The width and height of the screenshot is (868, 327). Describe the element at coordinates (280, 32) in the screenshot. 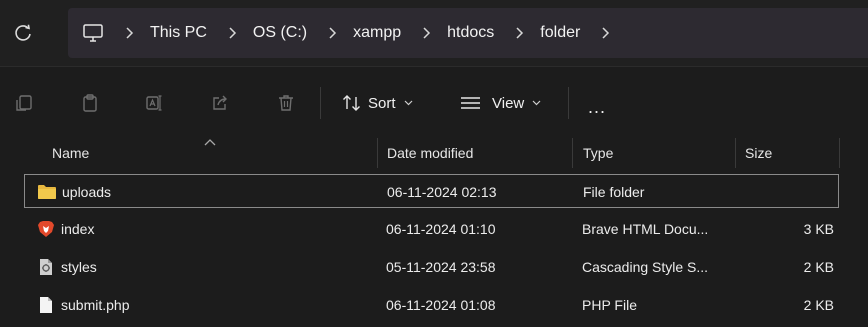

I see `breadcrumb-label: OS (C:)` at that location.